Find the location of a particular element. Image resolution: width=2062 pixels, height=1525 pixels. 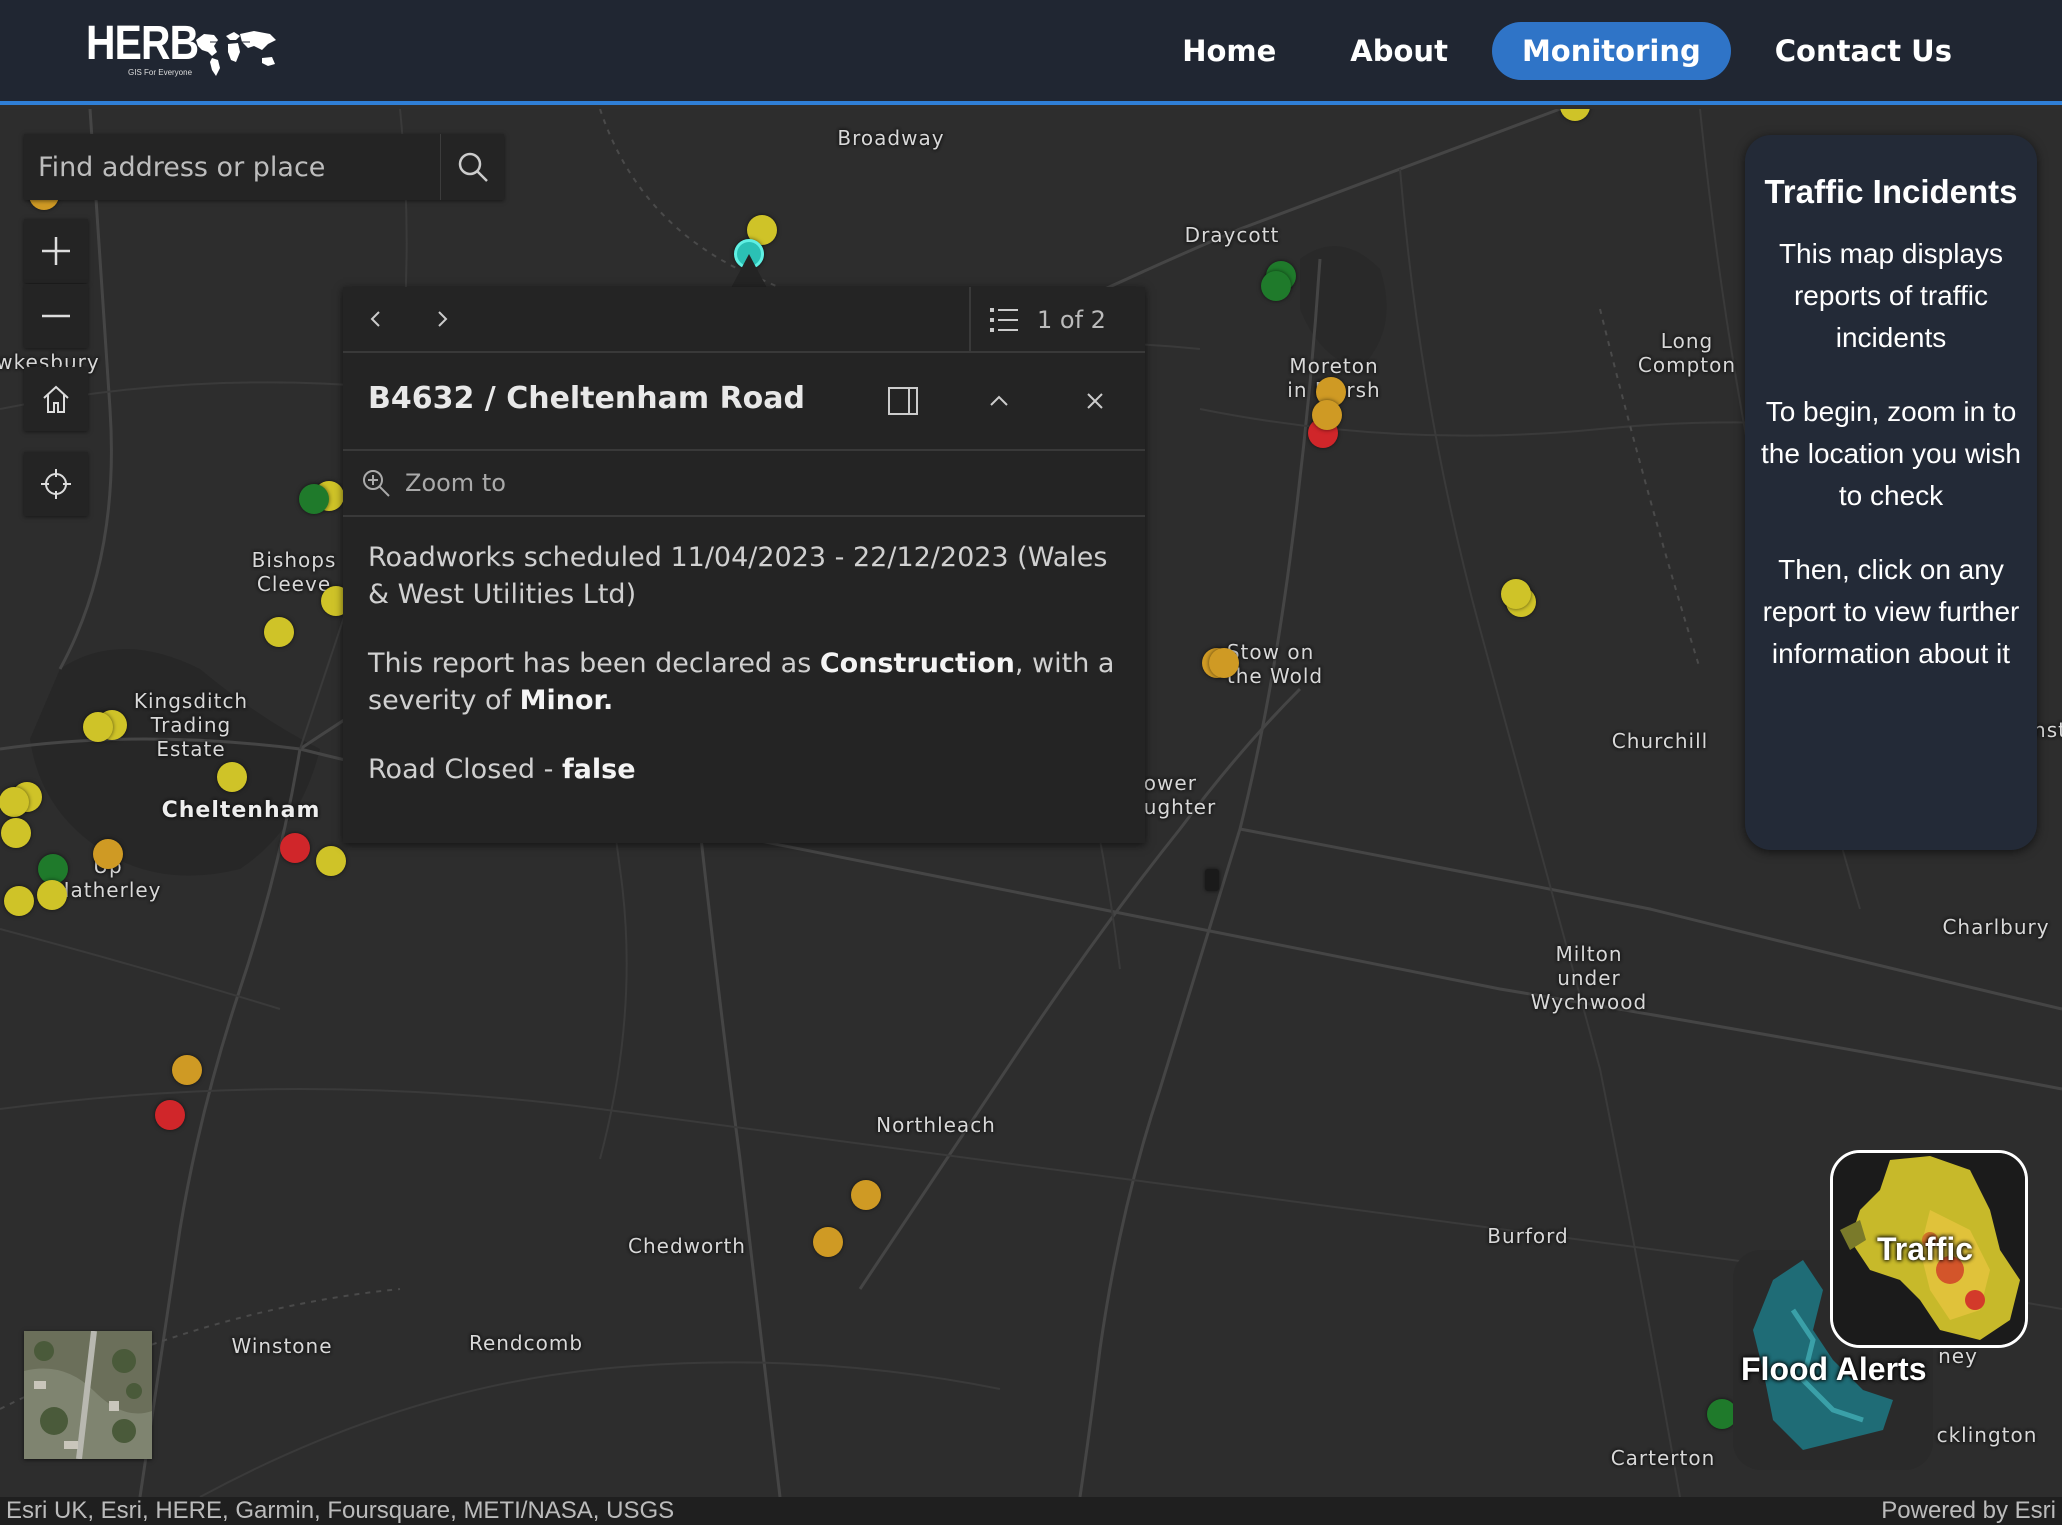

zoom-to-action: Zoom to is located at coordinates (744, 484).